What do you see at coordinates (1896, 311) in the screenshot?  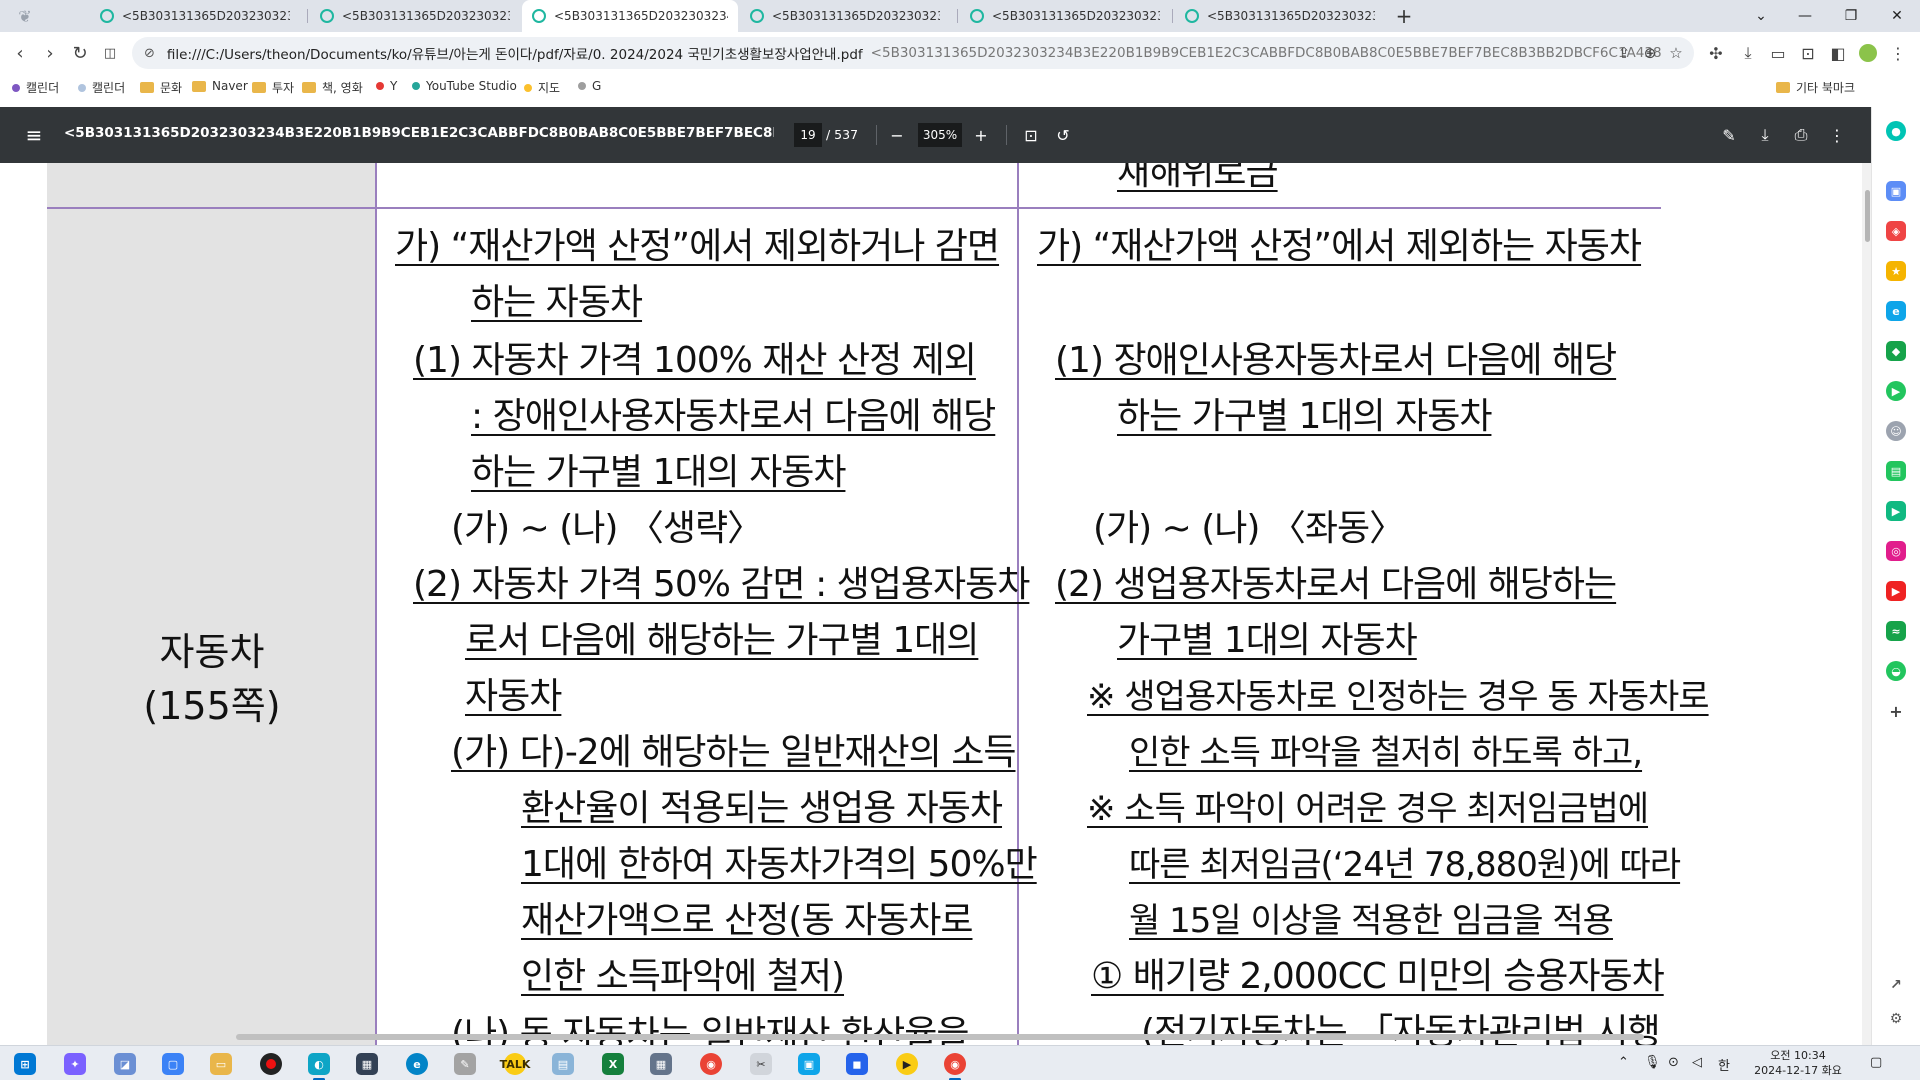 I see `app-shortcut-icon: e` at bounding box center [1896, 311].